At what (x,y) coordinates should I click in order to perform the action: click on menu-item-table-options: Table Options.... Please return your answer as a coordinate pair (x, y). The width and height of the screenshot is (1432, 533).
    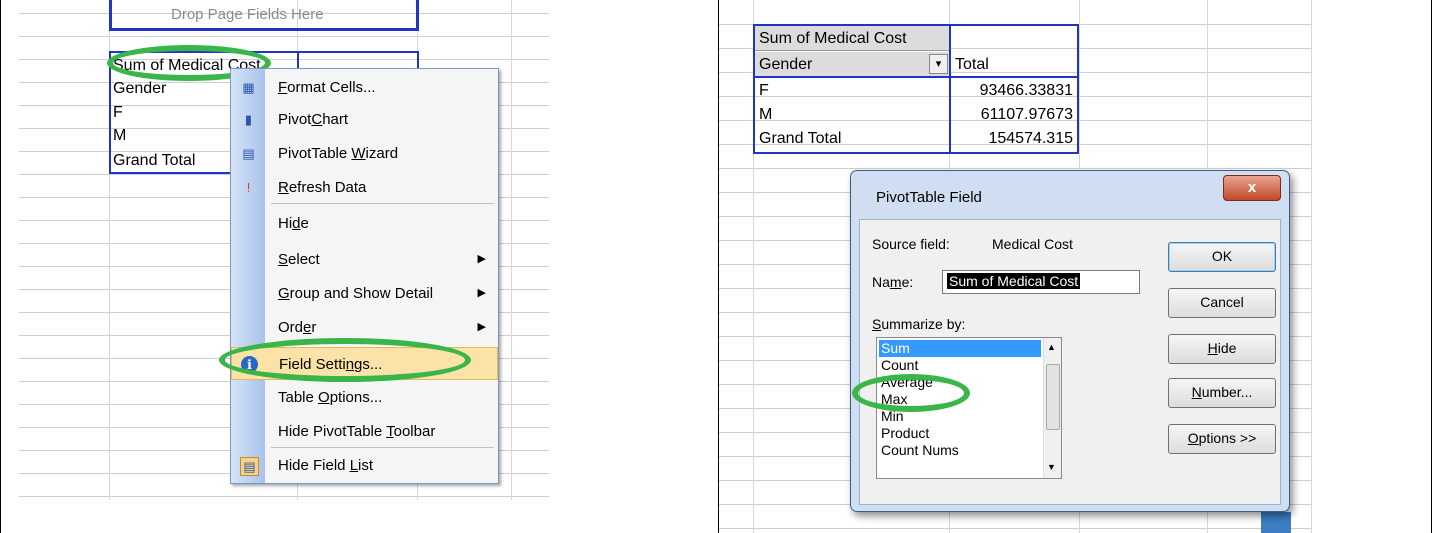
    Looking at the image, I should click on (364, 397).